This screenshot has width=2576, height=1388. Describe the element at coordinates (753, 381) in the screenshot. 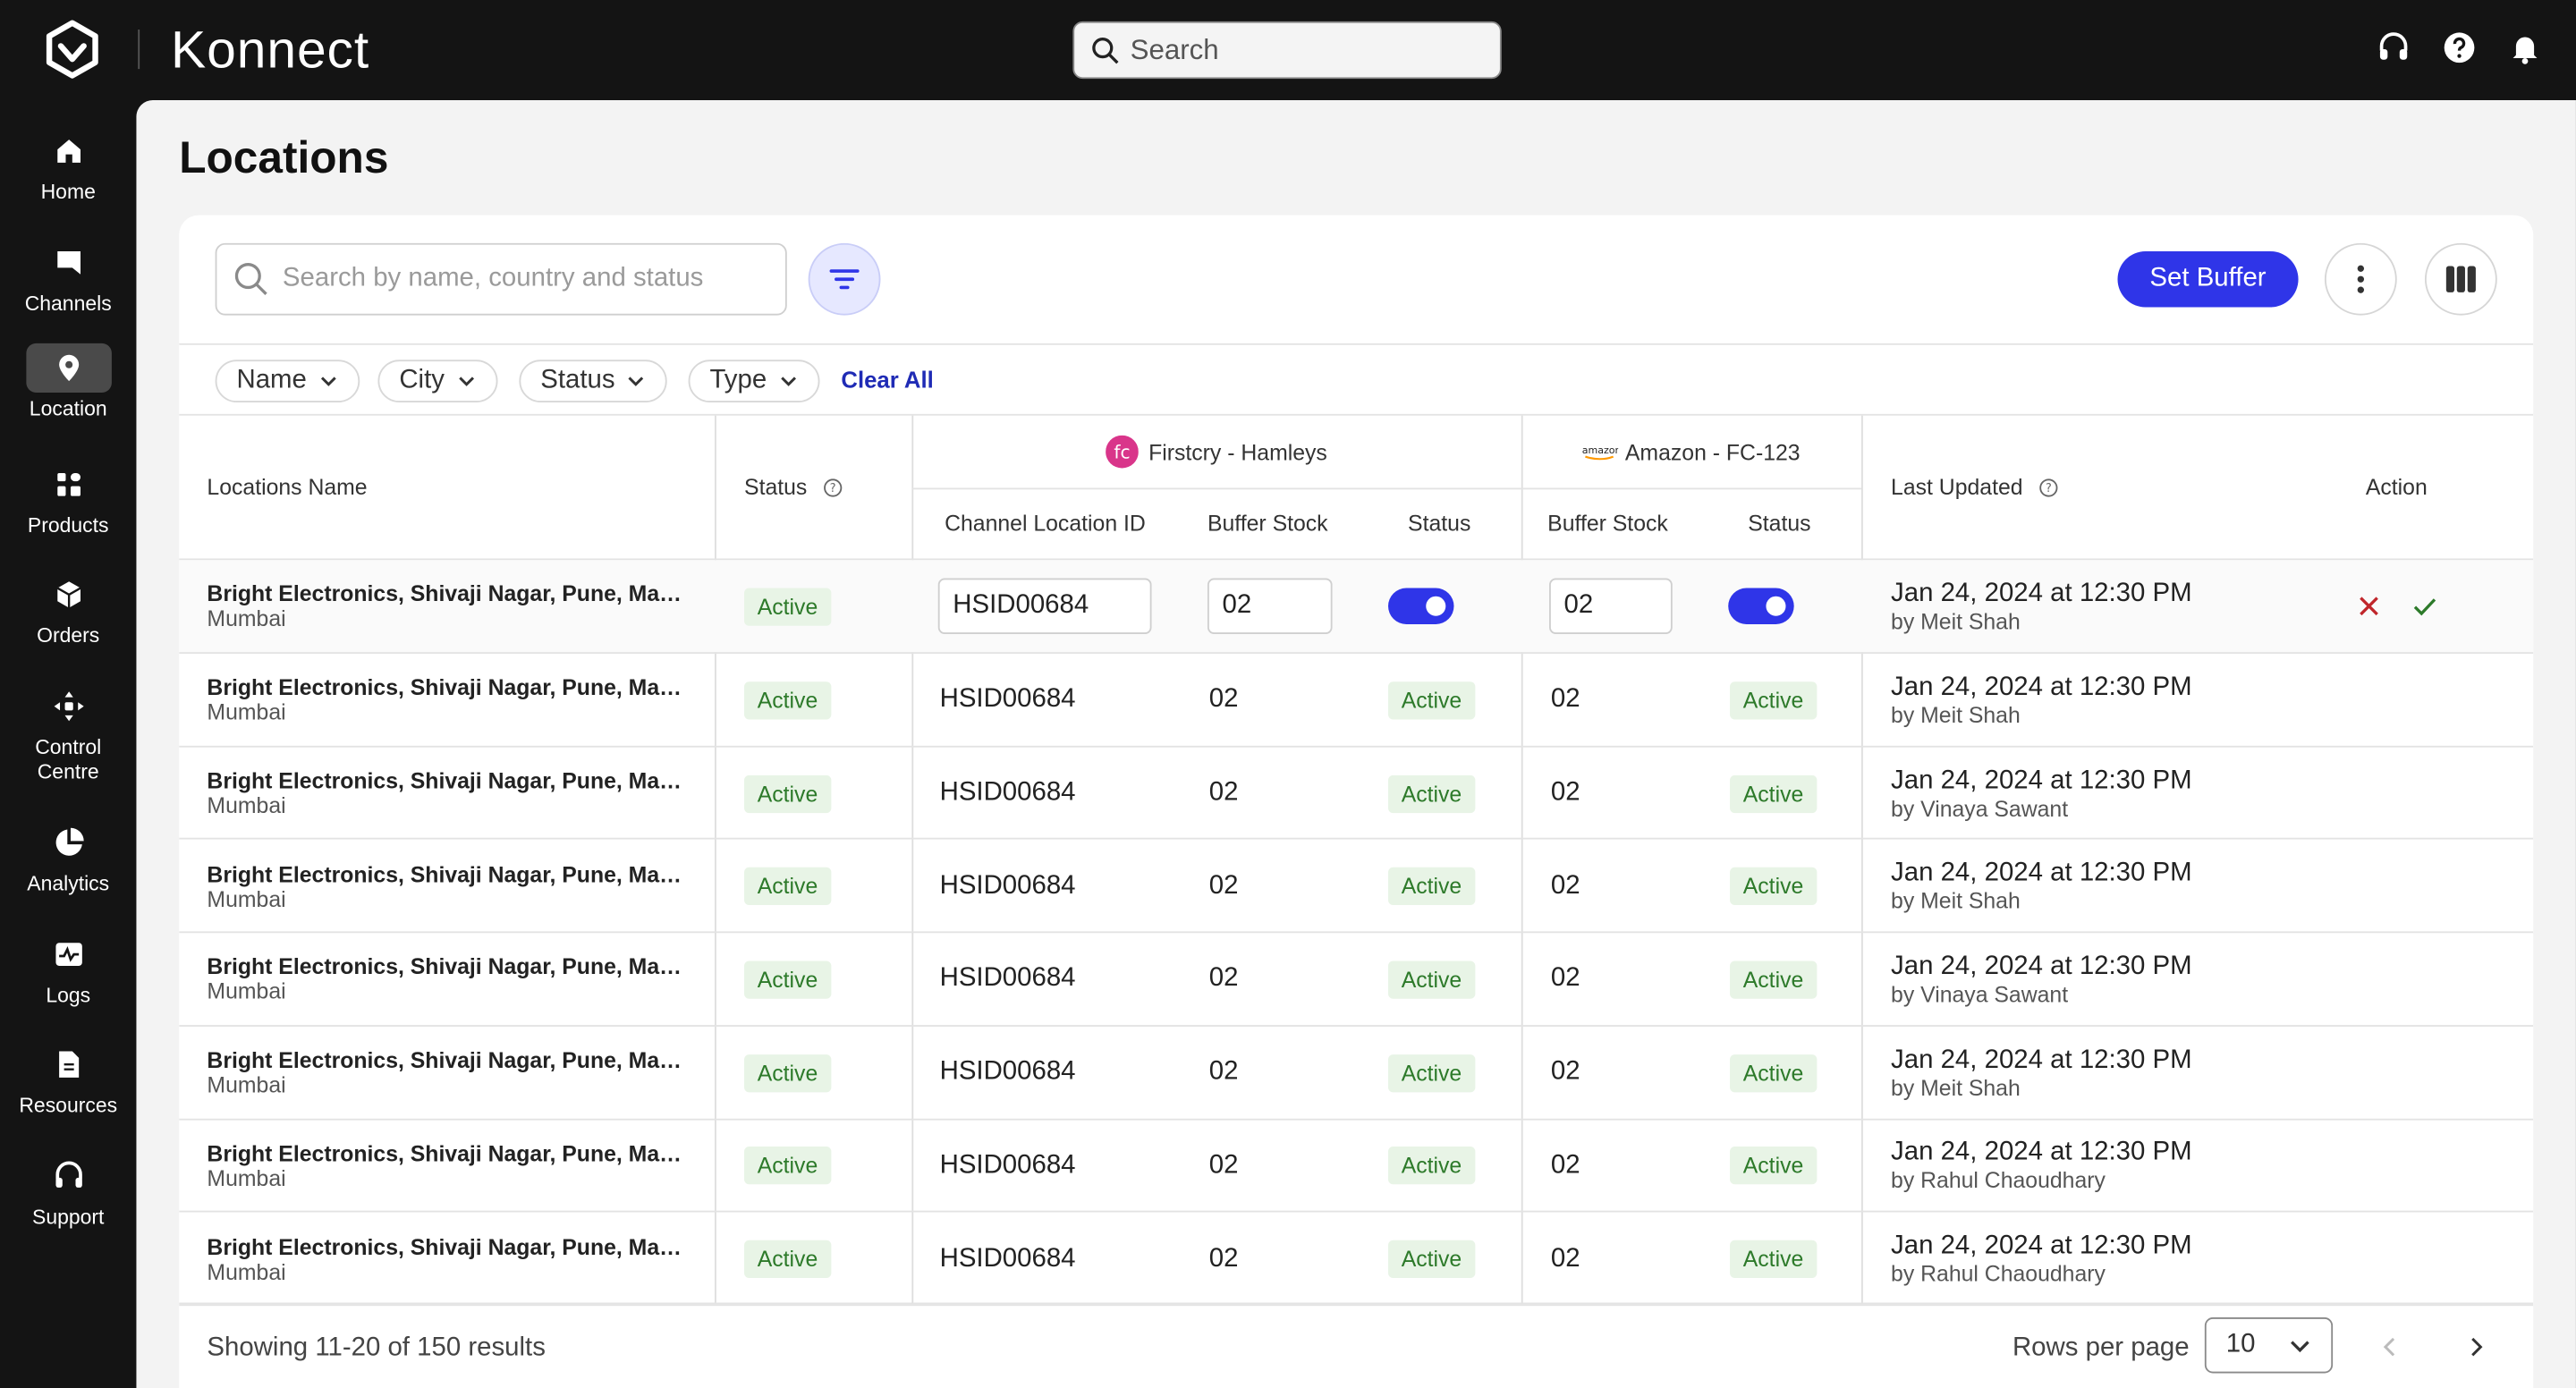

I see `filter-chip-type: Type` at that location.